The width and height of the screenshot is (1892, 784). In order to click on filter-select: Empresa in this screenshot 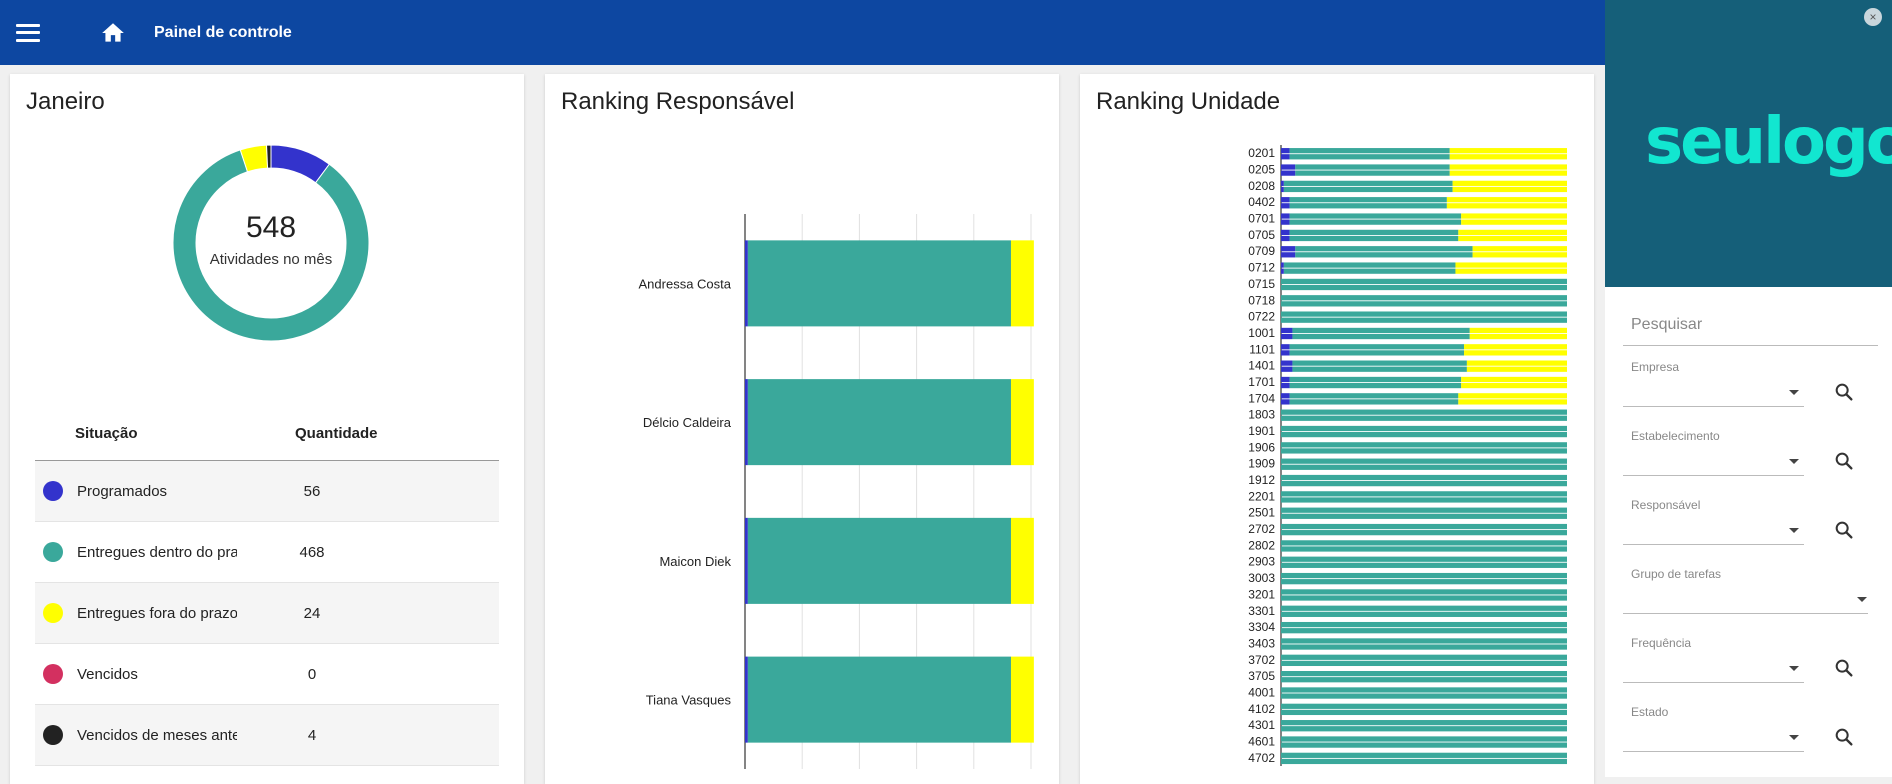, I will do `click(1750, 380)`.